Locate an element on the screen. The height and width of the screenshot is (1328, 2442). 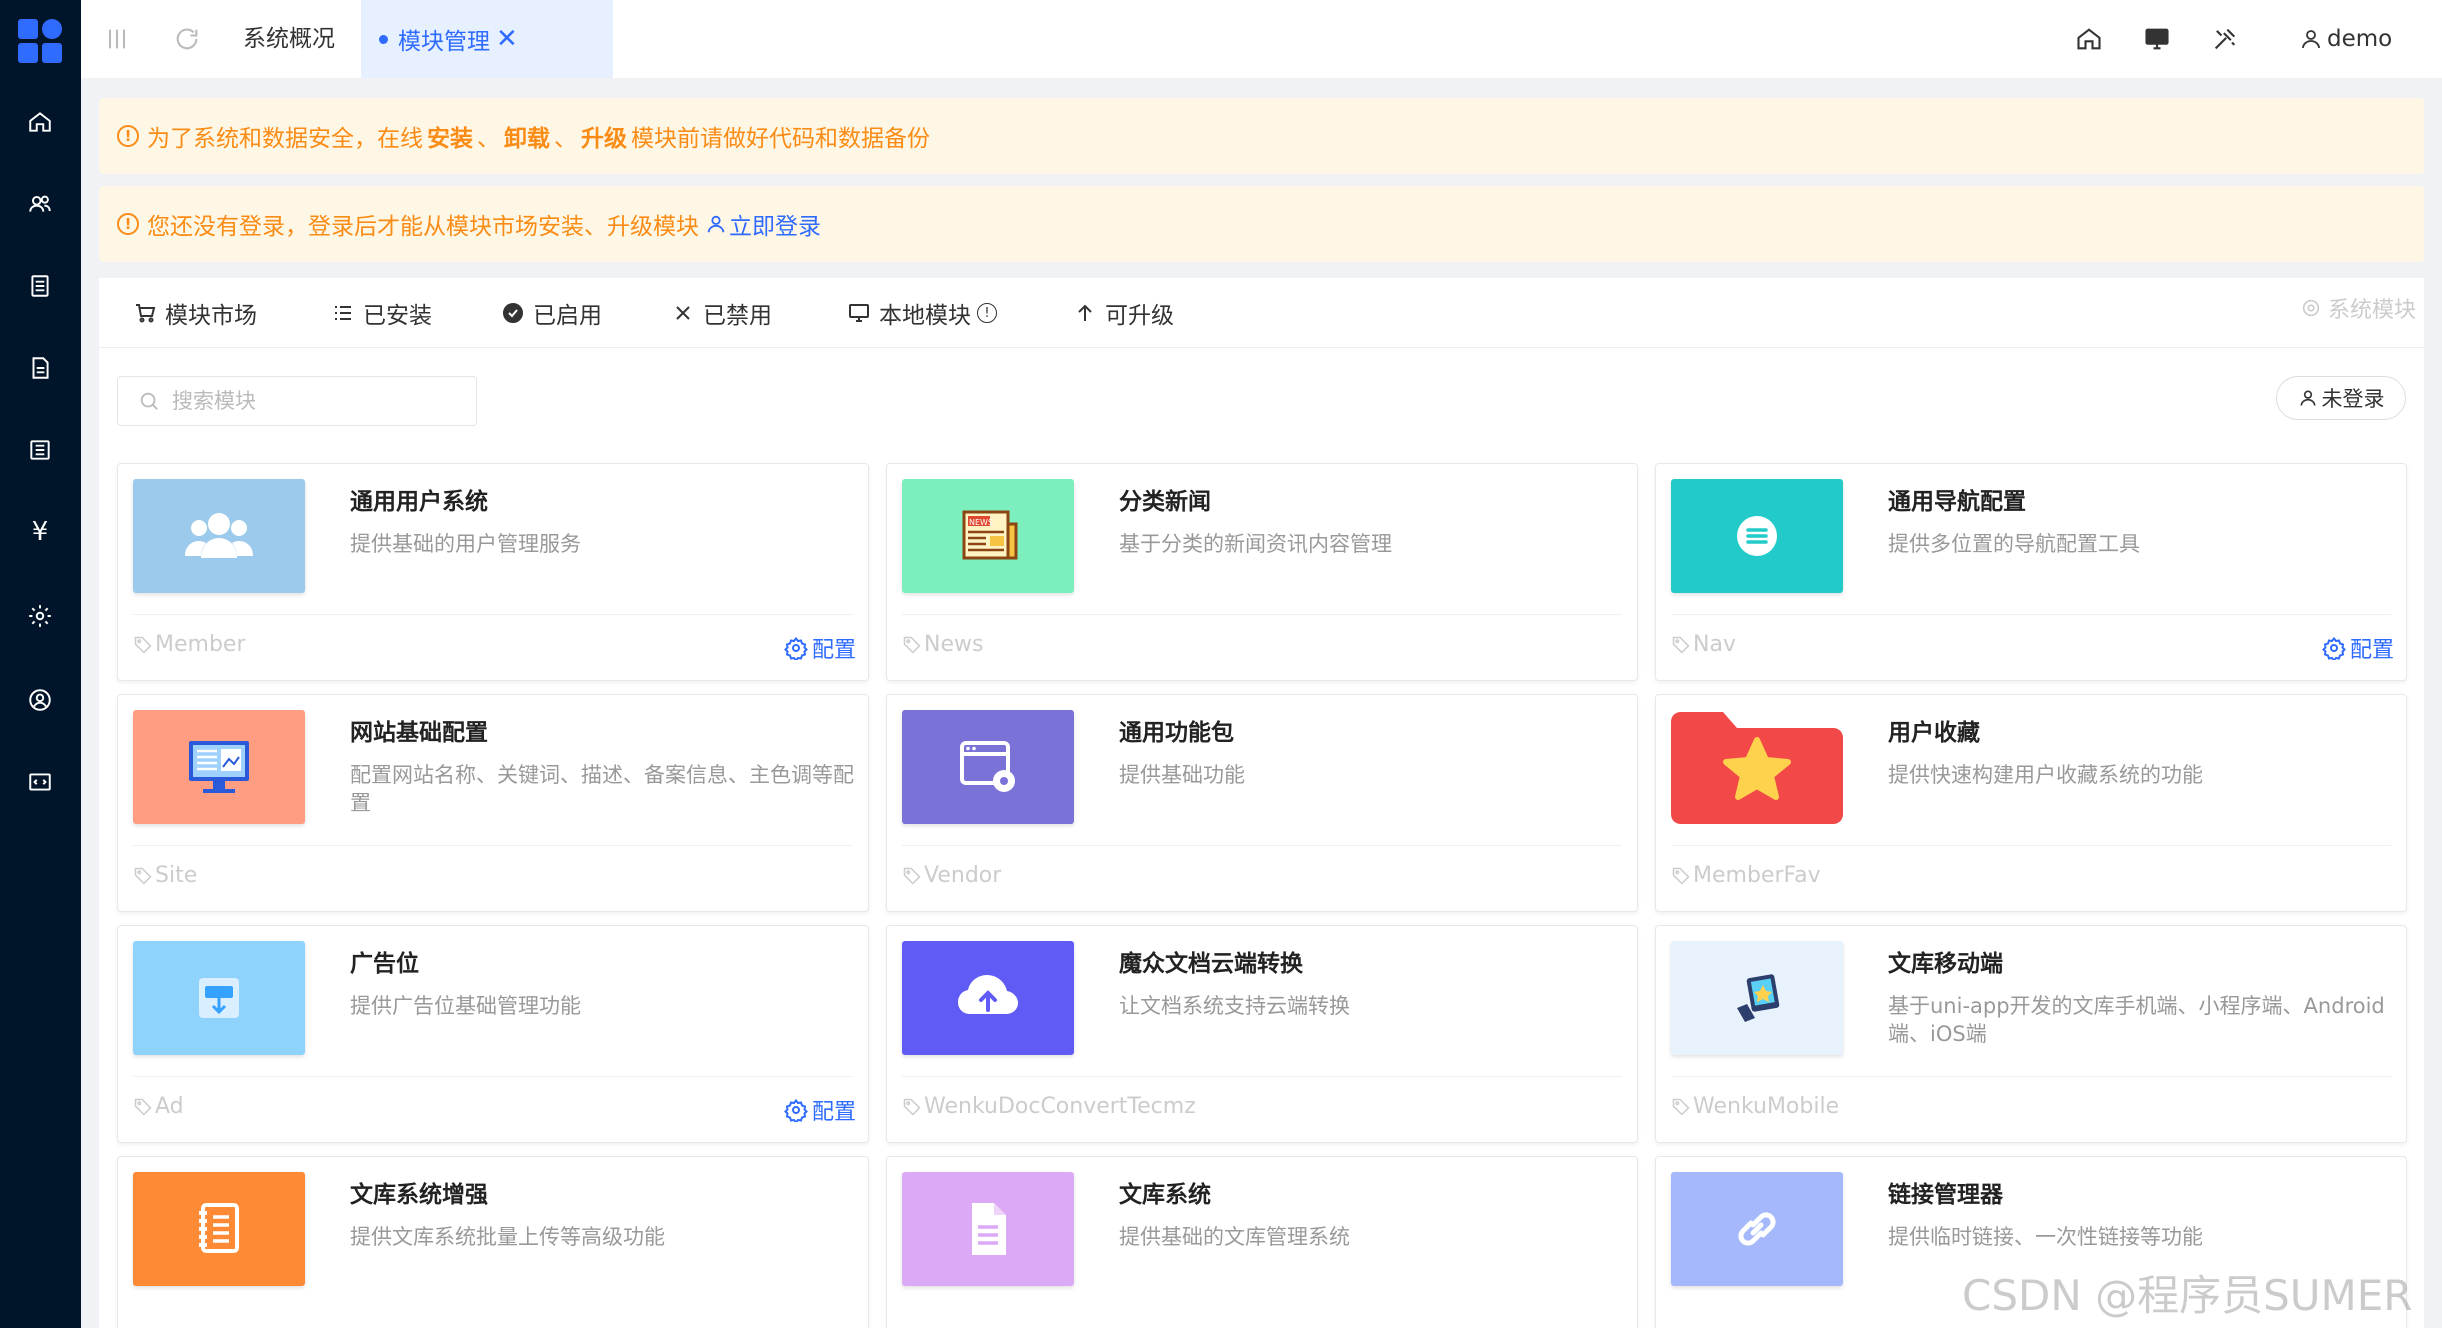
table-list-icon is located at coordinates (40, 450).